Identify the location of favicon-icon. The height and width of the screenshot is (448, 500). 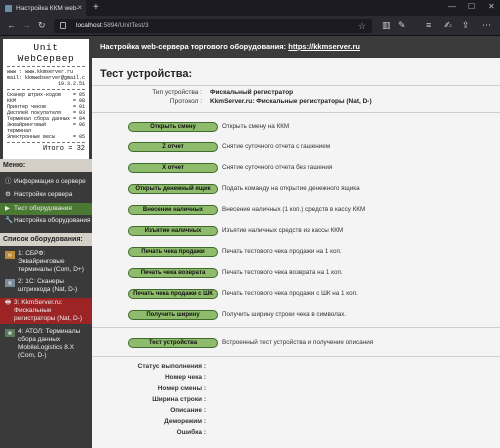
(8, 8).